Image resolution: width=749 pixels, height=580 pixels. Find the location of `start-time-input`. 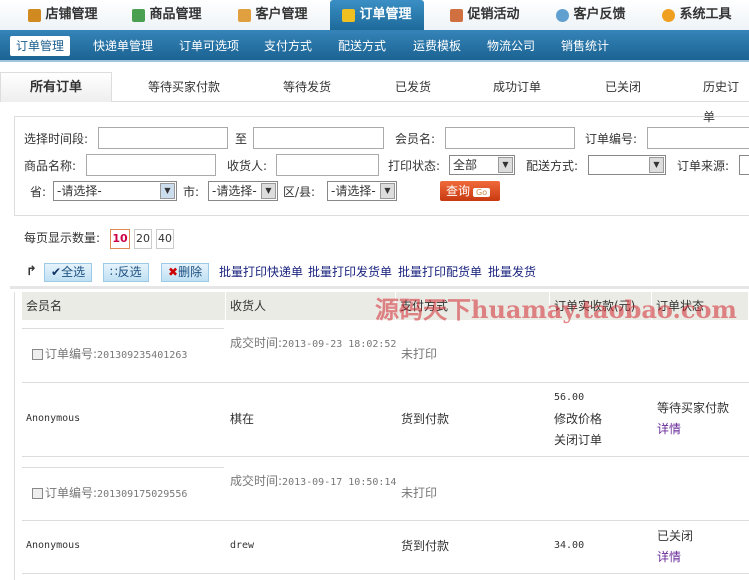

start-time-input is located at coordinates (163, 138).